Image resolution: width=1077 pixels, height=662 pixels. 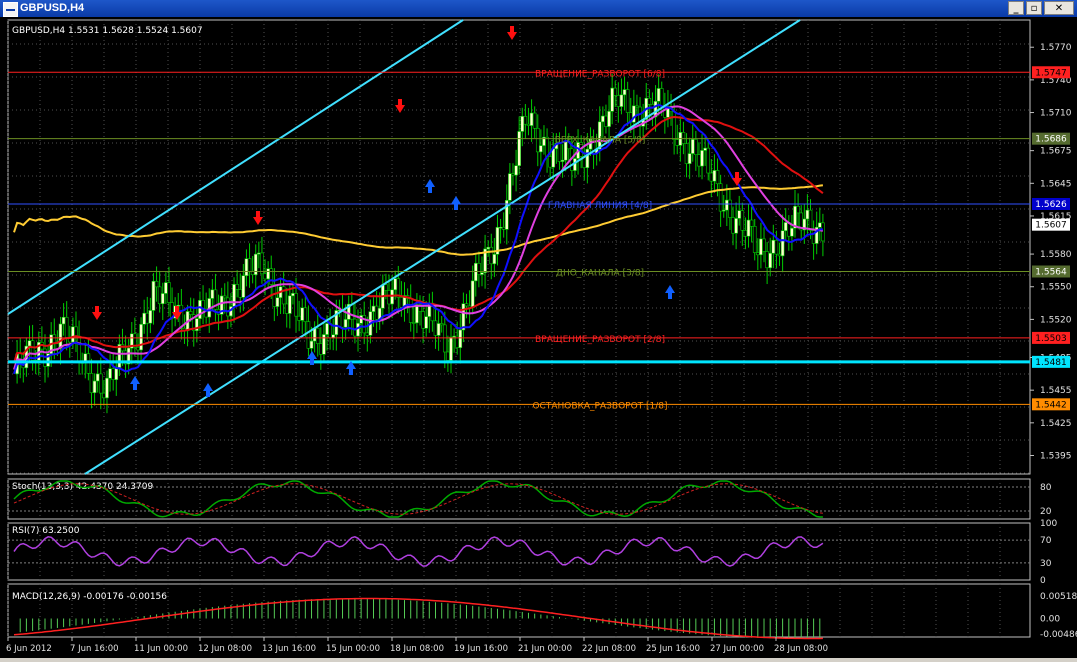 I want to click on rsi-tick-label: 30, so click(x=1046, y=564).